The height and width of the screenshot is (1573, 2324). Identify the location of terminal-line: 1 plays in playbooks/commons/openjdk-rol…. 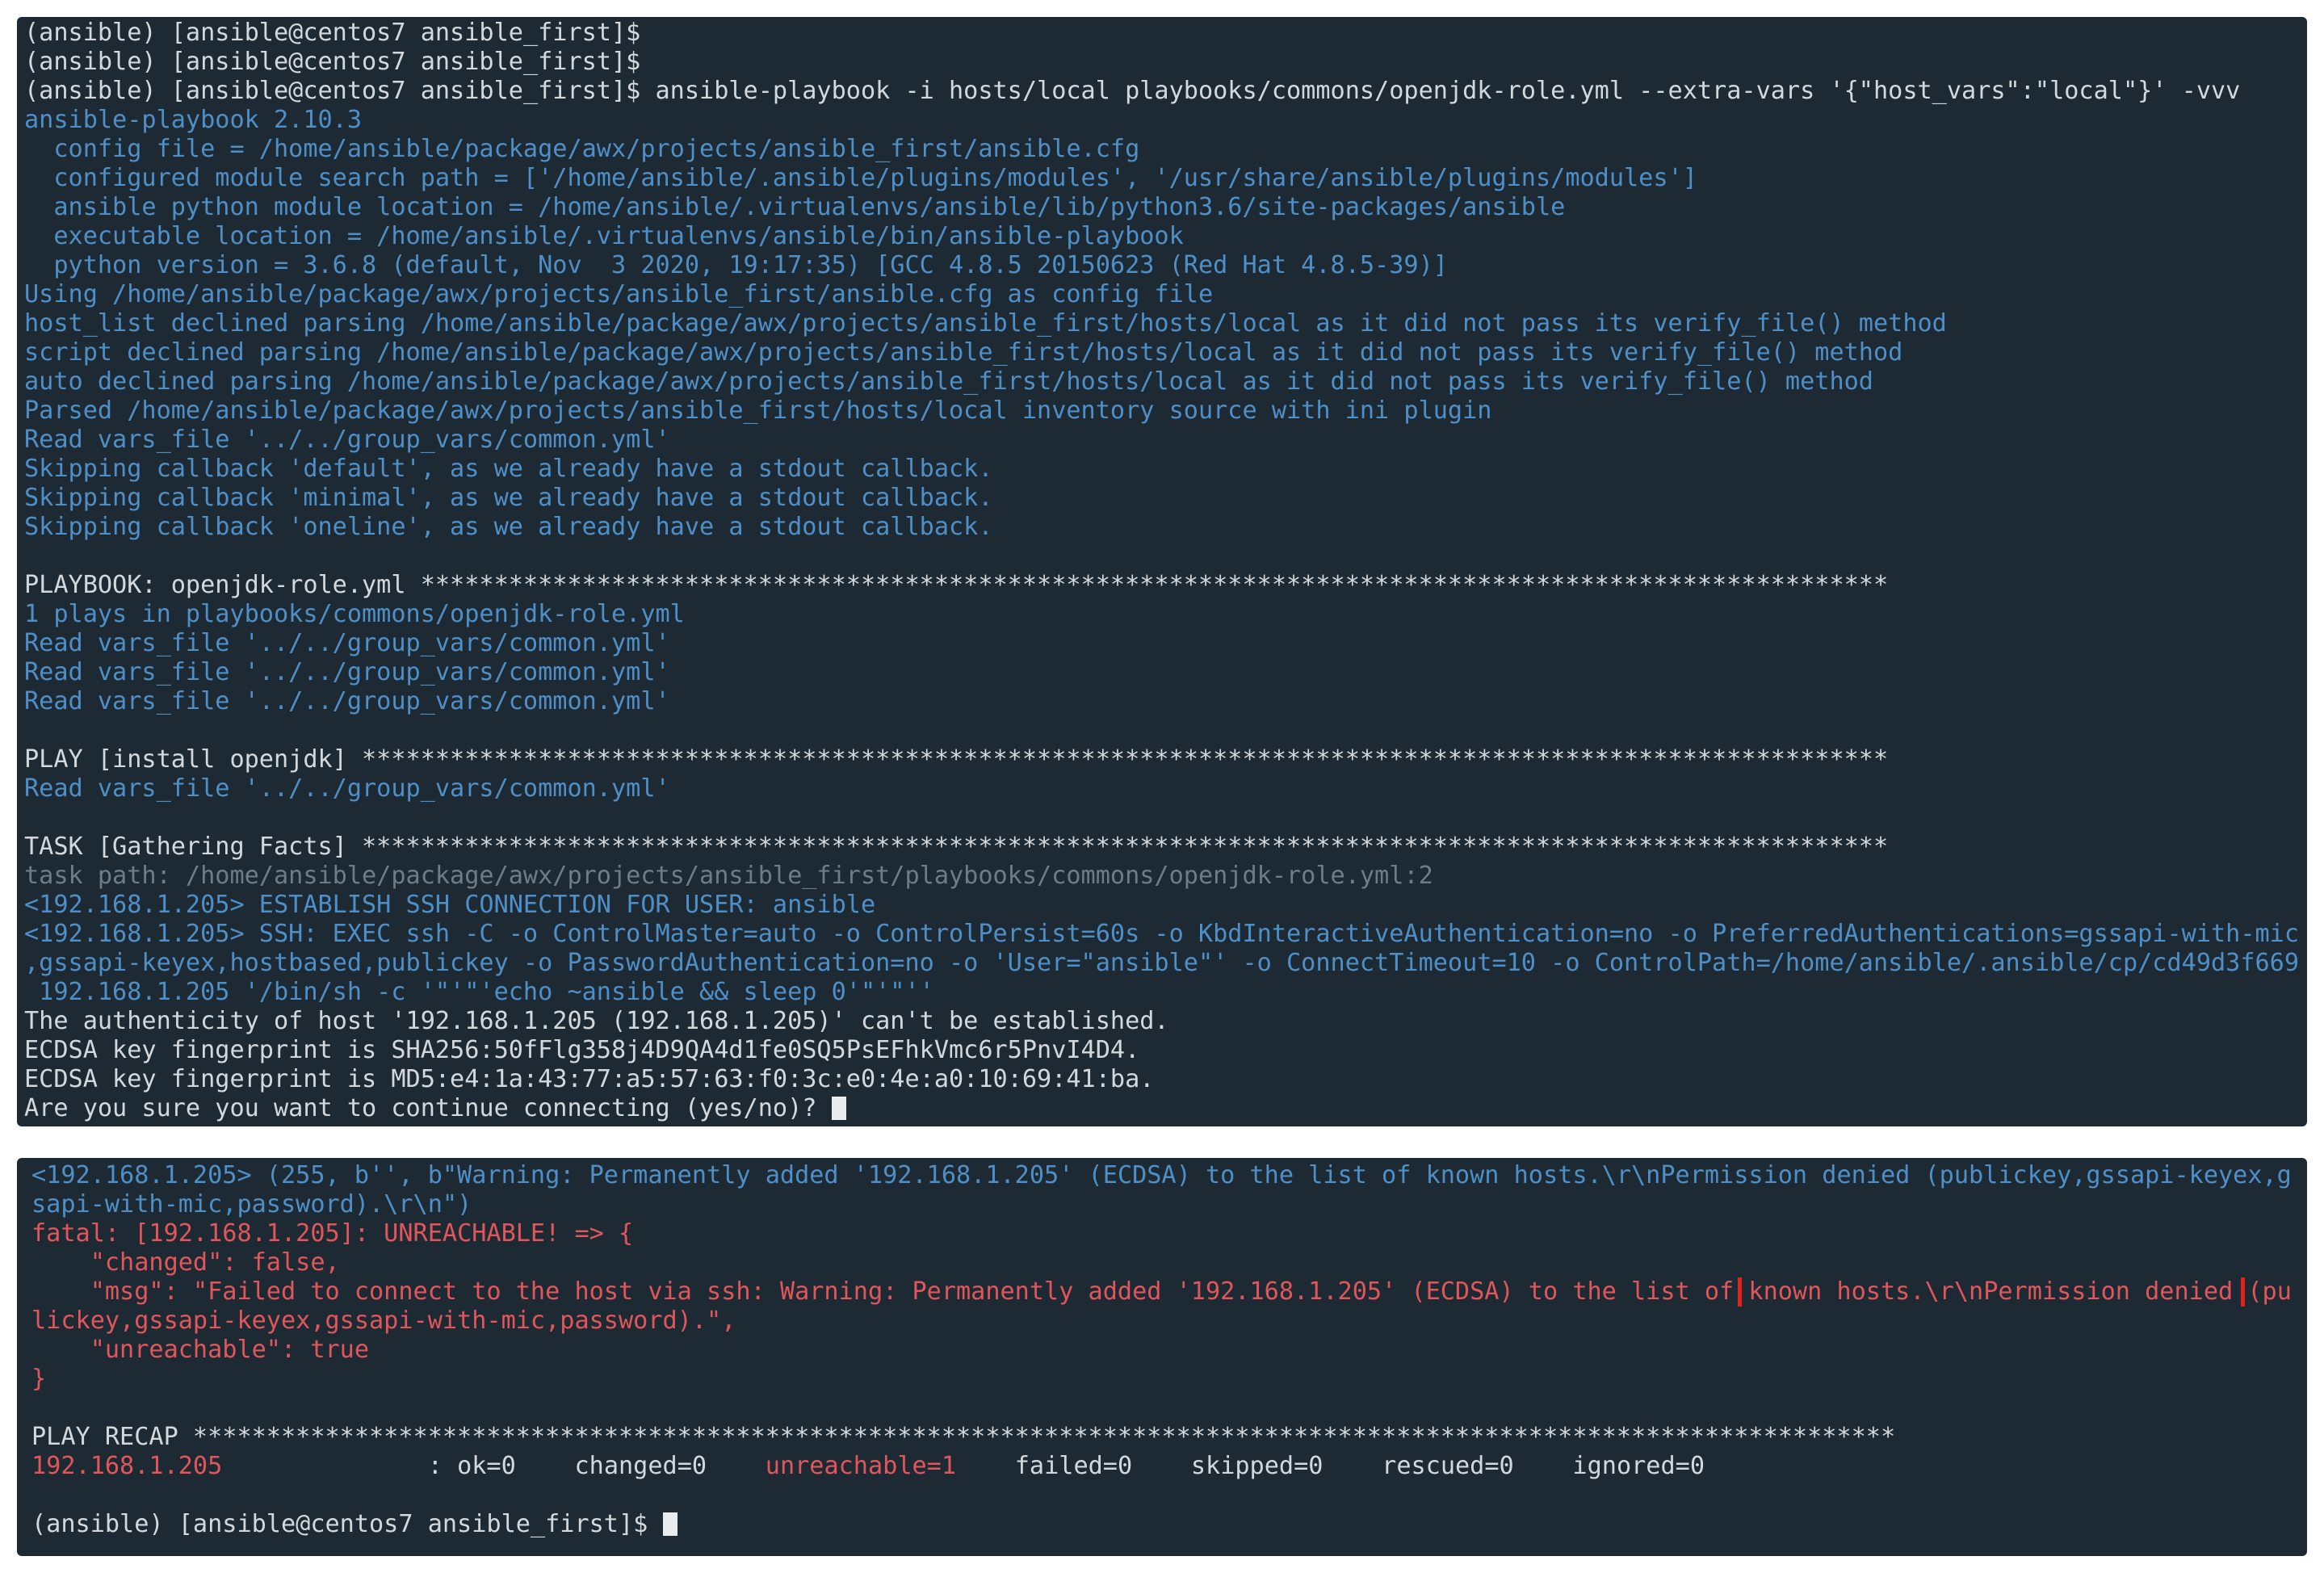
(354, 614).